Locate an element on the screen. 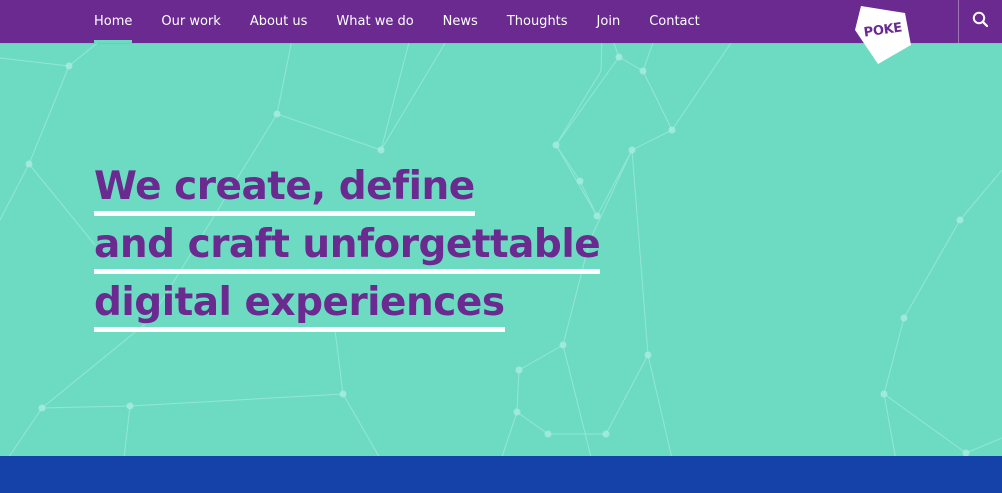  nav-item-what-we-do: What we do is located at coordinates (374, 21).